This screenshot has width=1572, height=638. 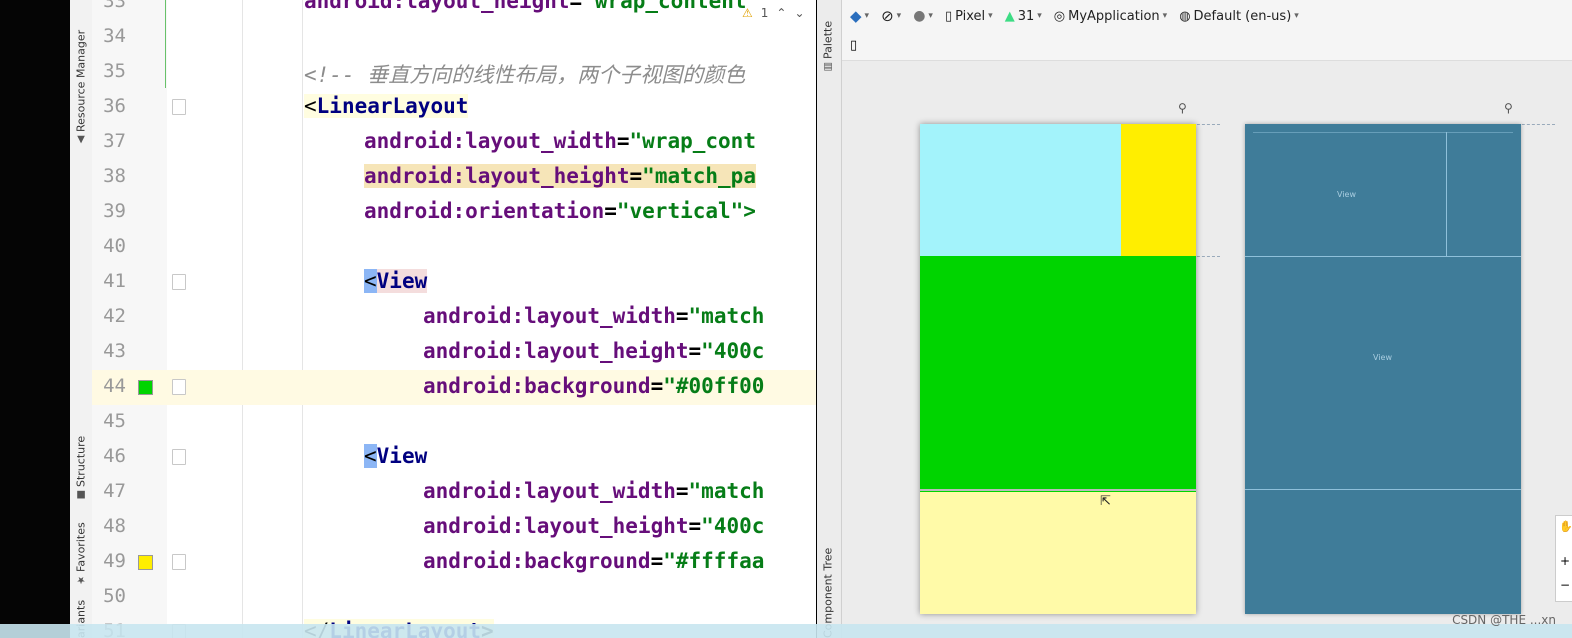 I want to click on code-line: 49 android:background="#ffffaa, so click(x=454, y=562).